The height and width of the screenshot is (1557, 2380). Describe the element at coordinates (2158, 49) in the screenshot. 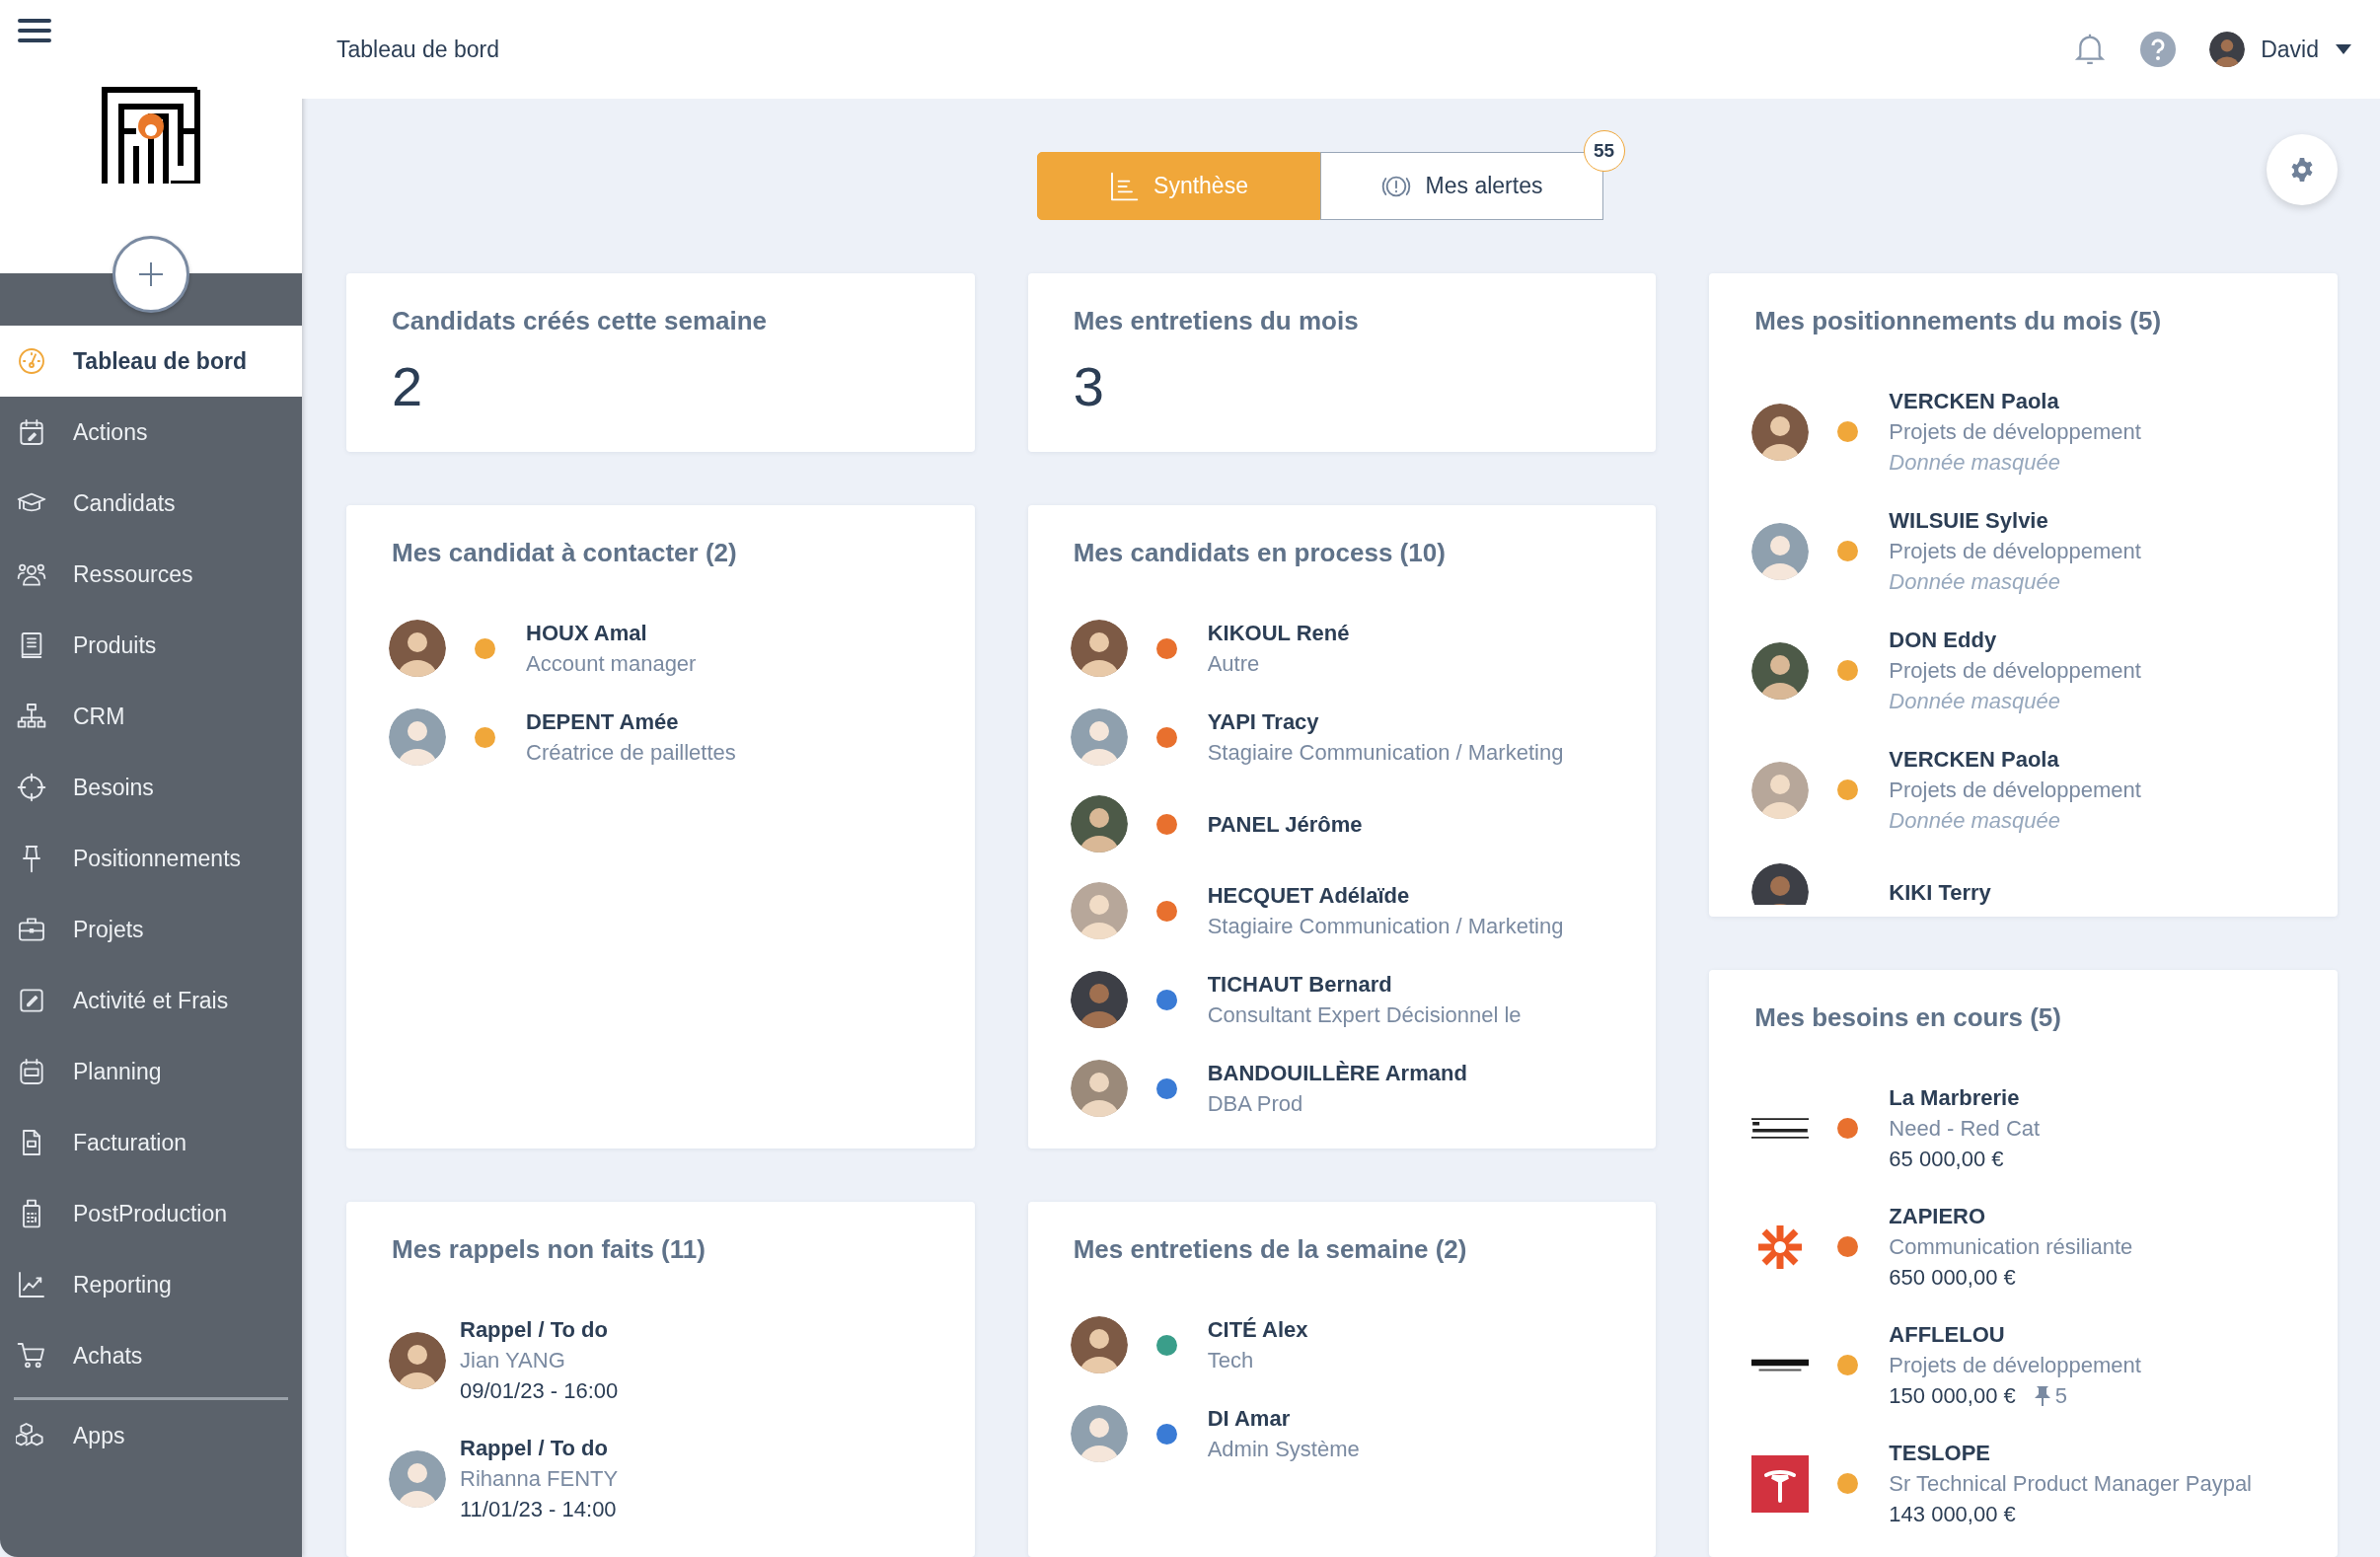

I see `help-icon` at that location.